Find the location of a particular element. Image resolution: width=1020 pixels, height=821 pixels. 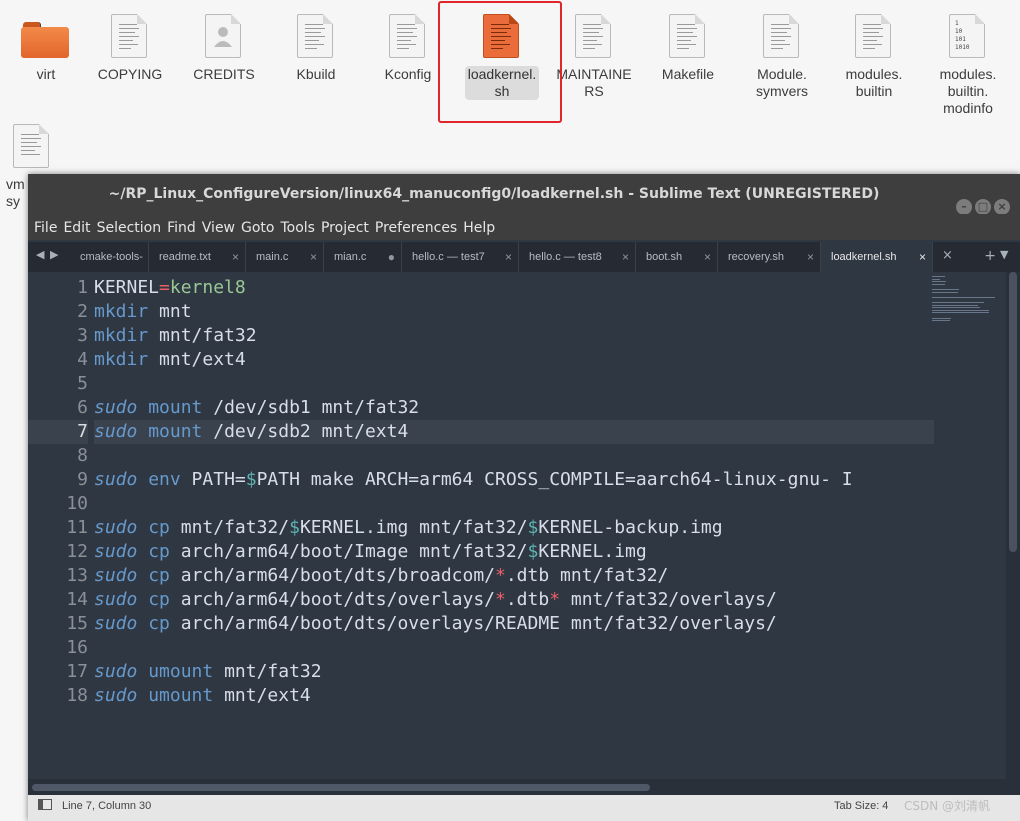

tab-8: recovery.sh × is located at coordinates (769, 257).